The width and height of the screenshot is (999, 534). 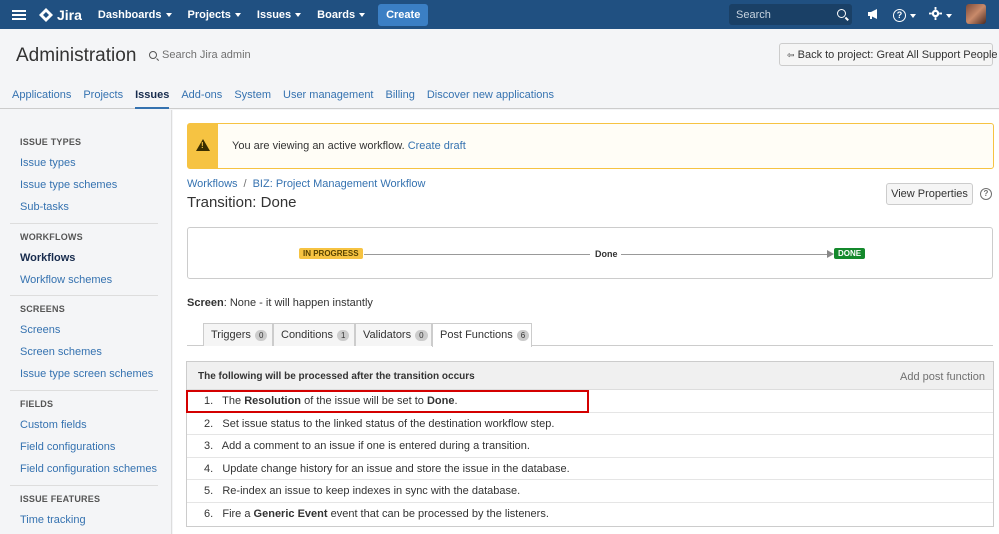 I want to click on row-bold: Done, so click(x=440, y=401).